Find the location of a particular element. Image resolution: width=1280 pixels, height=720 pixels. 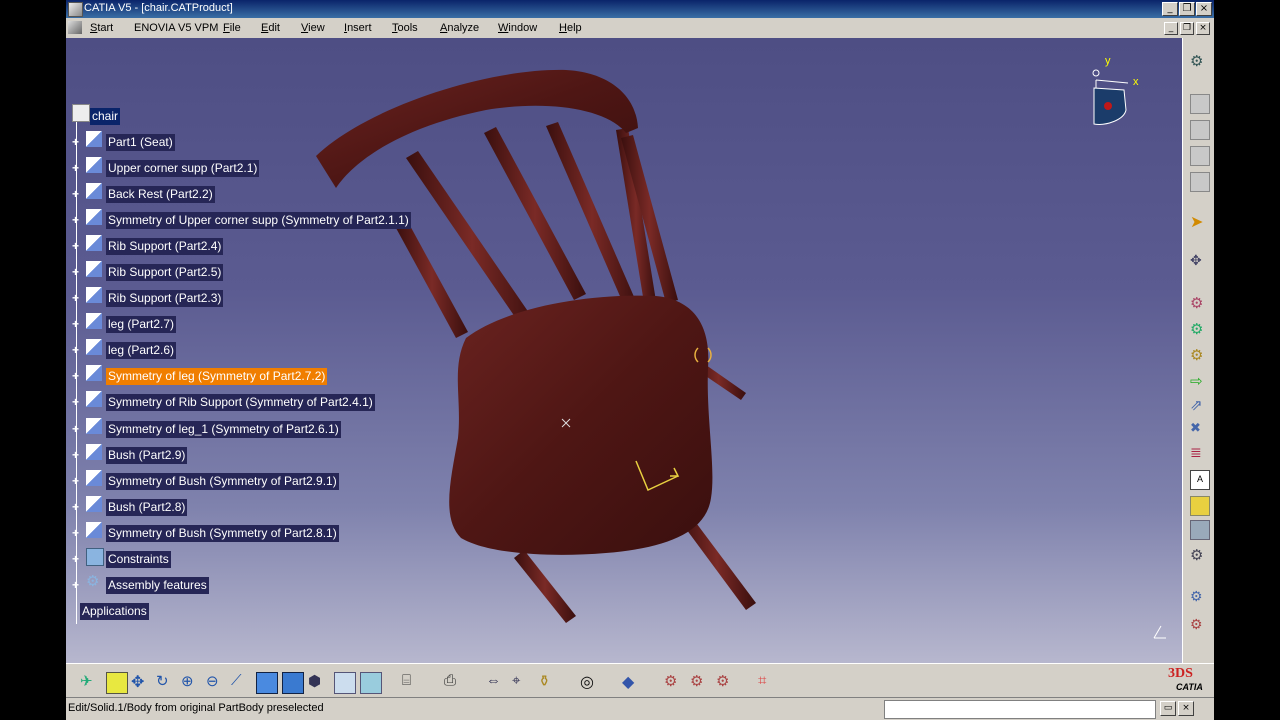

manipulate-icon: ✥ is located at coordinates (1199, 261).